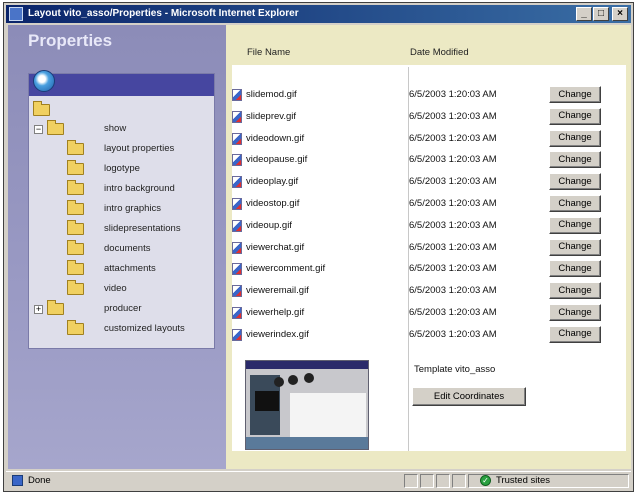 The width and height of the screenshot is (637, 494). Describe the element at coordinates (142, 228) in the screenshot. I see `tree-item-slidepresentations: slidepresentations` at that location.